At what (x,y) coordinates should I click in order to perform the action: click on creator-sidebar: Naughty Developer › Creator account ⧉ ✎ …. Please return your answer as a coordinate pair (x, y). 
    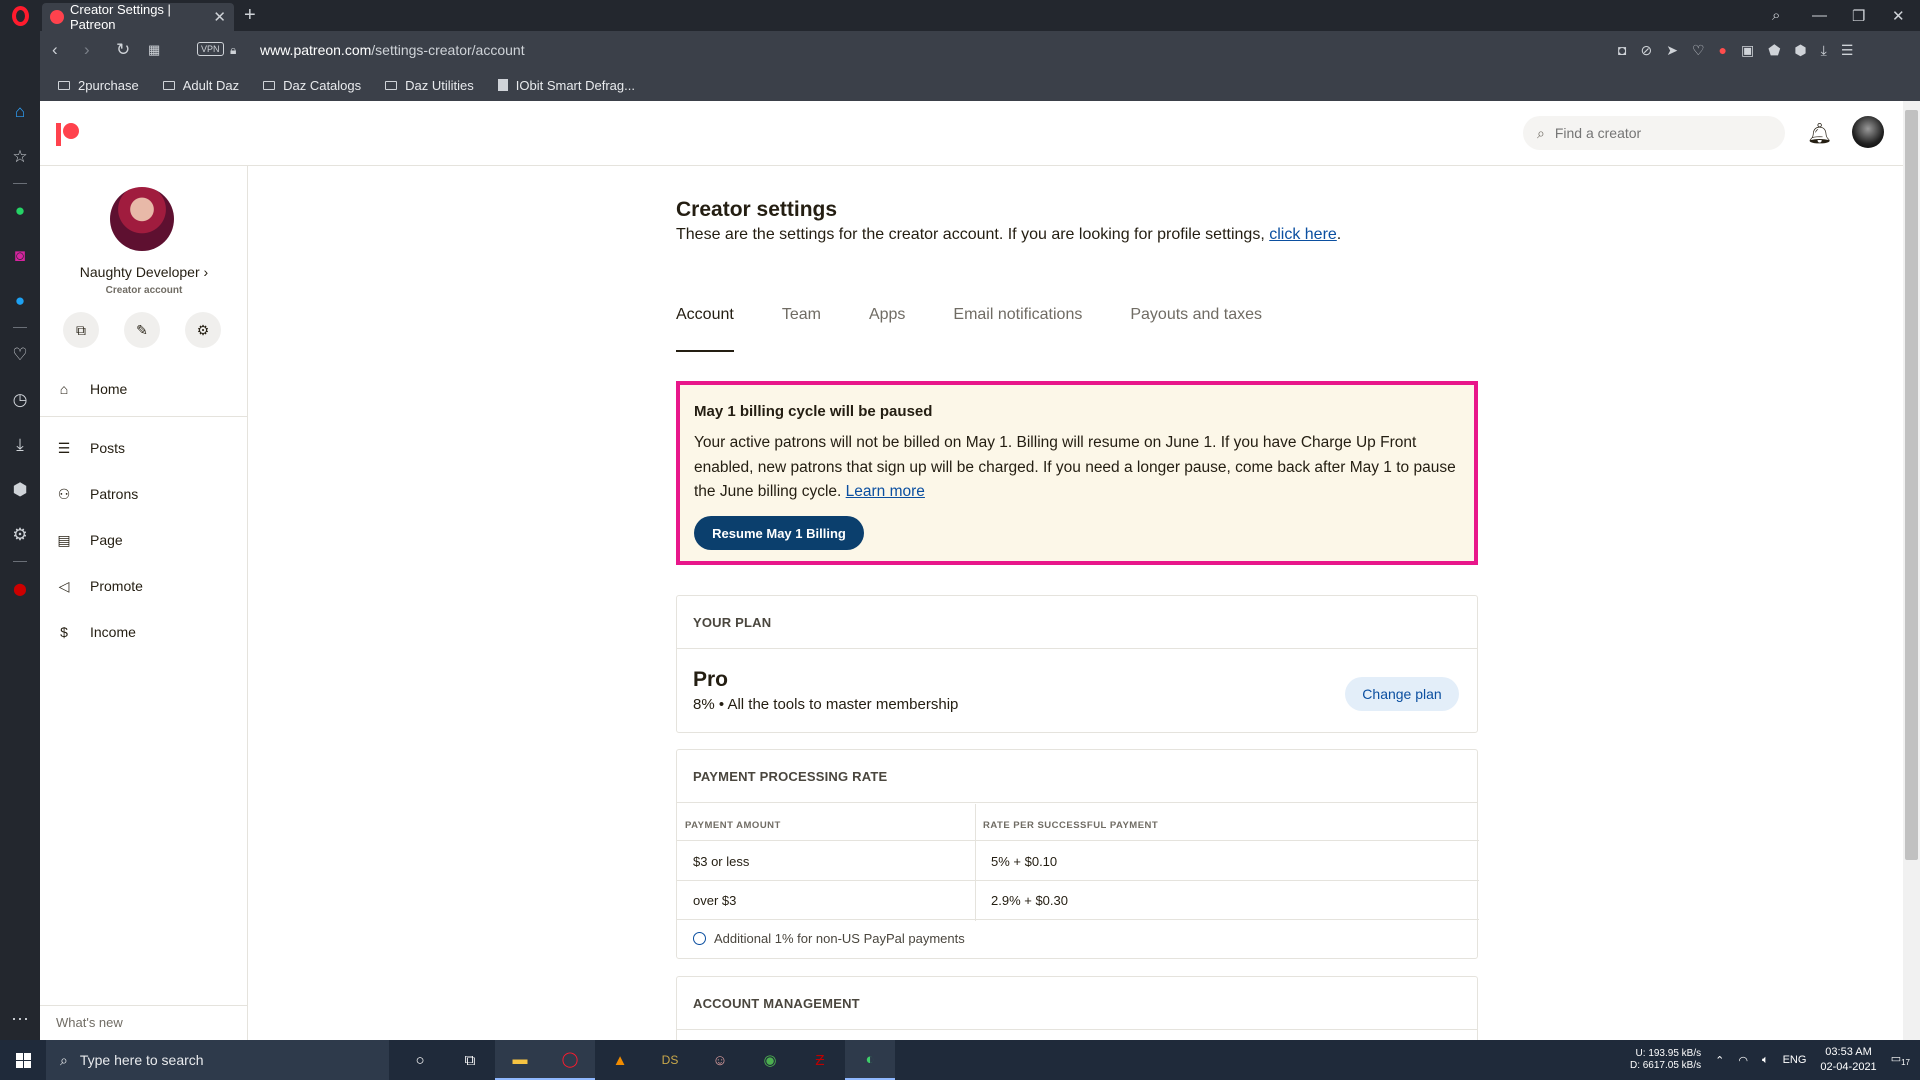
    Looking at the image, I should click on (144, 603).